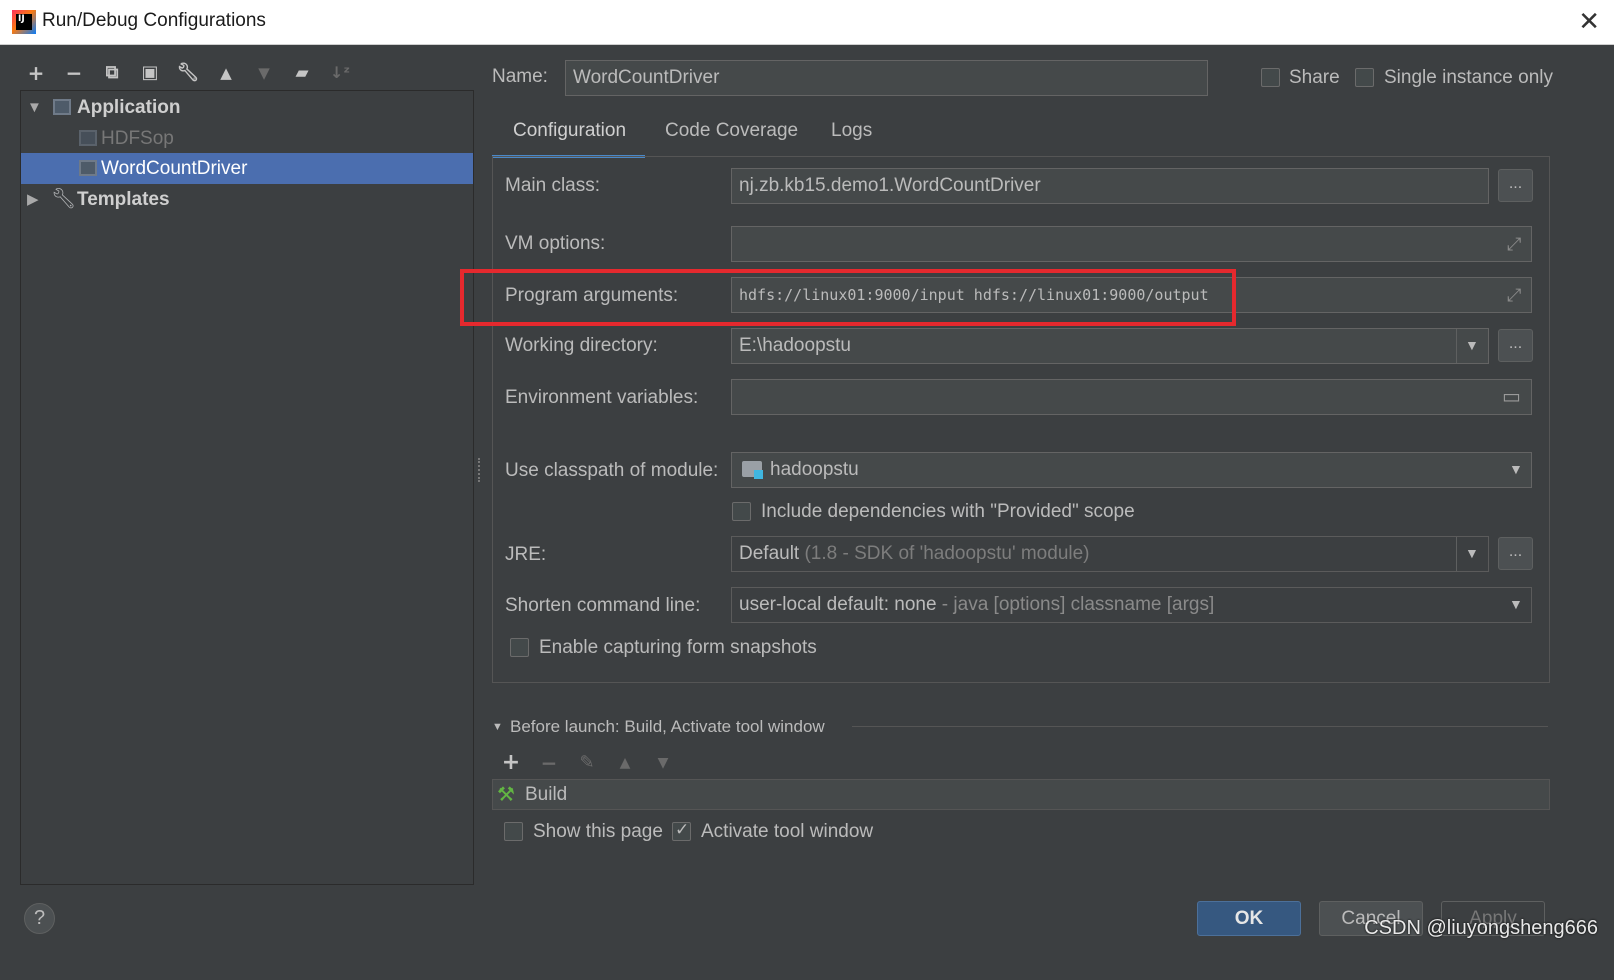  What do you see at coordinates (302, 73) in the screenshot?
I see `folder-add-icon: ▰` at bounding box center [302, 73].